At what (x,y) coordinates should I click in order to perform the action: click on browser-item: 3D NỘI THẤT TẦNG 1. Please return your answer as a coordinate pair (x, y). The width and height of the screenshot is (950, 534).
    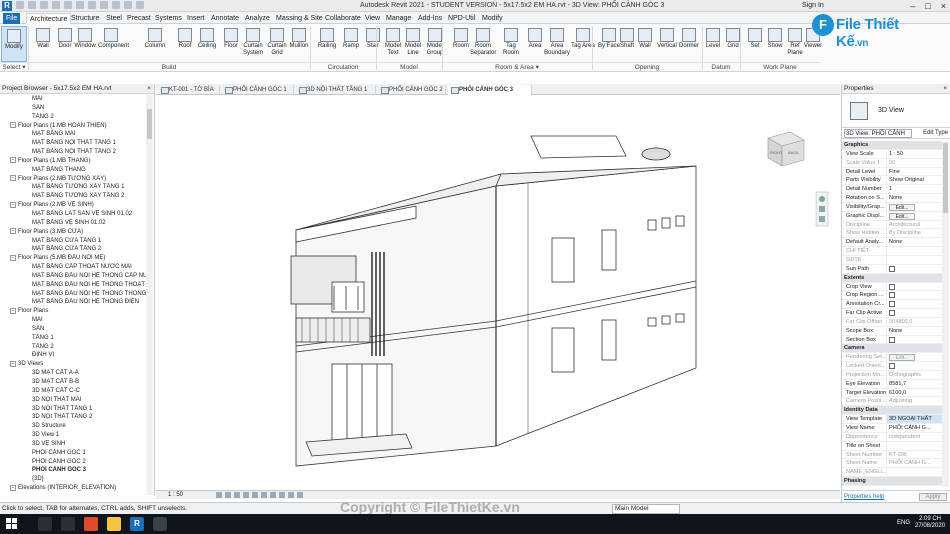
    Looking at the image, I should click on (73, 409).